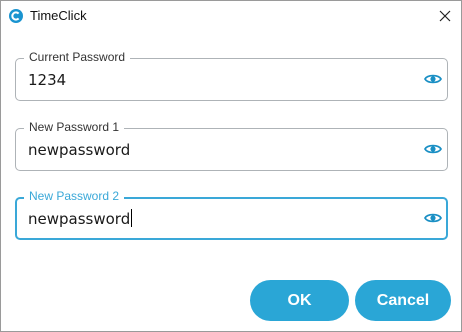 The width and height of the screenshot is (462, 332). I want to click on close-button, so click(445, 16).